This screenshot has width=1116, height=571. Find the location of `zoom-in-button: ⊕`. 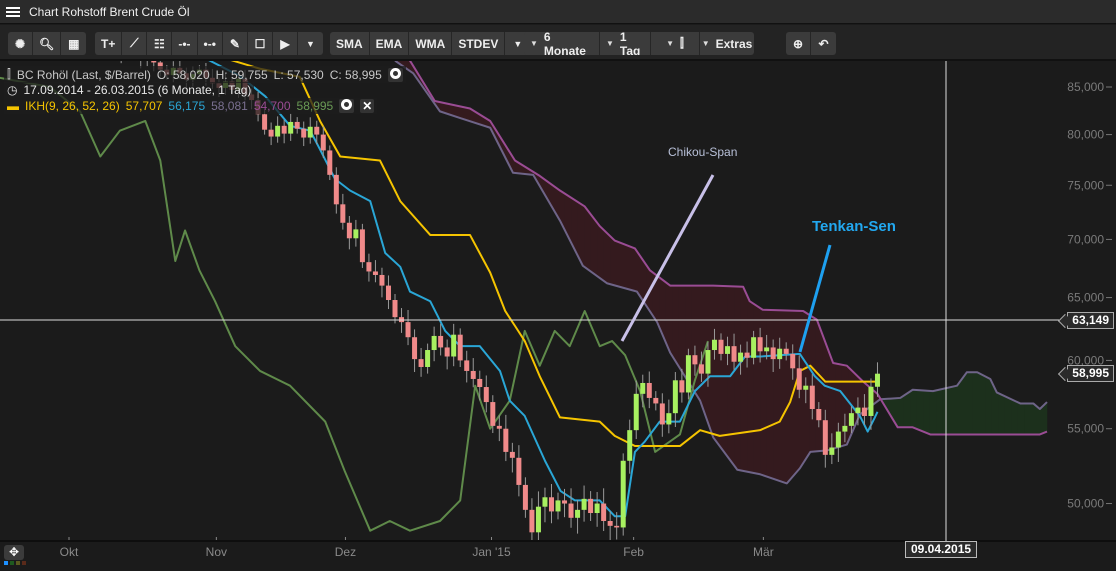

zoom-in-button: ⊕ is located at coordinates (798, 43).